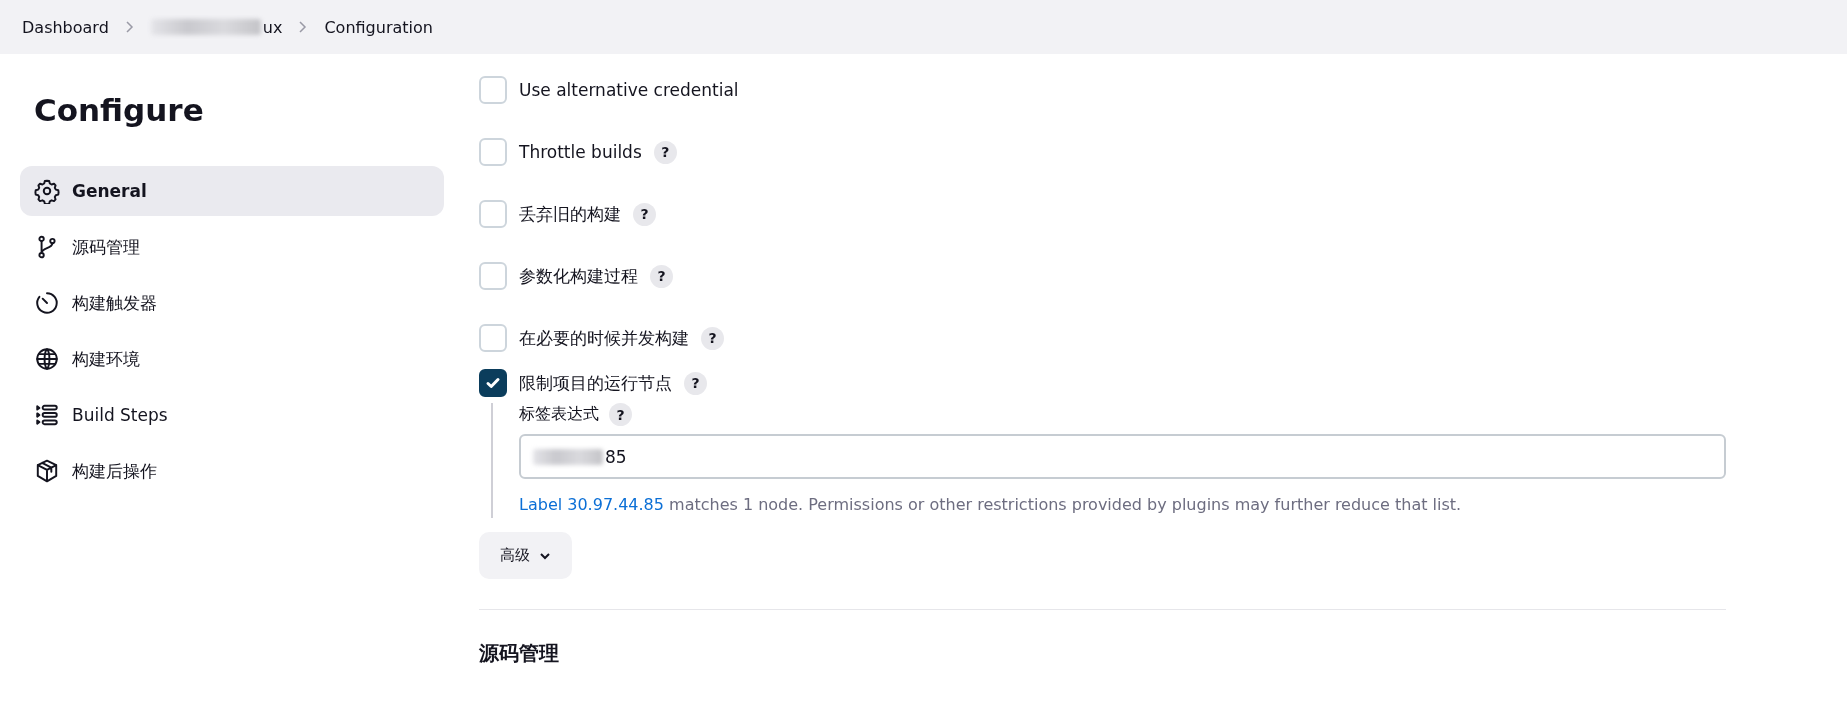 Image resolution: width=1847 pixels, height=719 pixels. Describe the element at coordinates (232, 471) in the screenshot. I see `sidebar-item: 构建后操作` at that location.